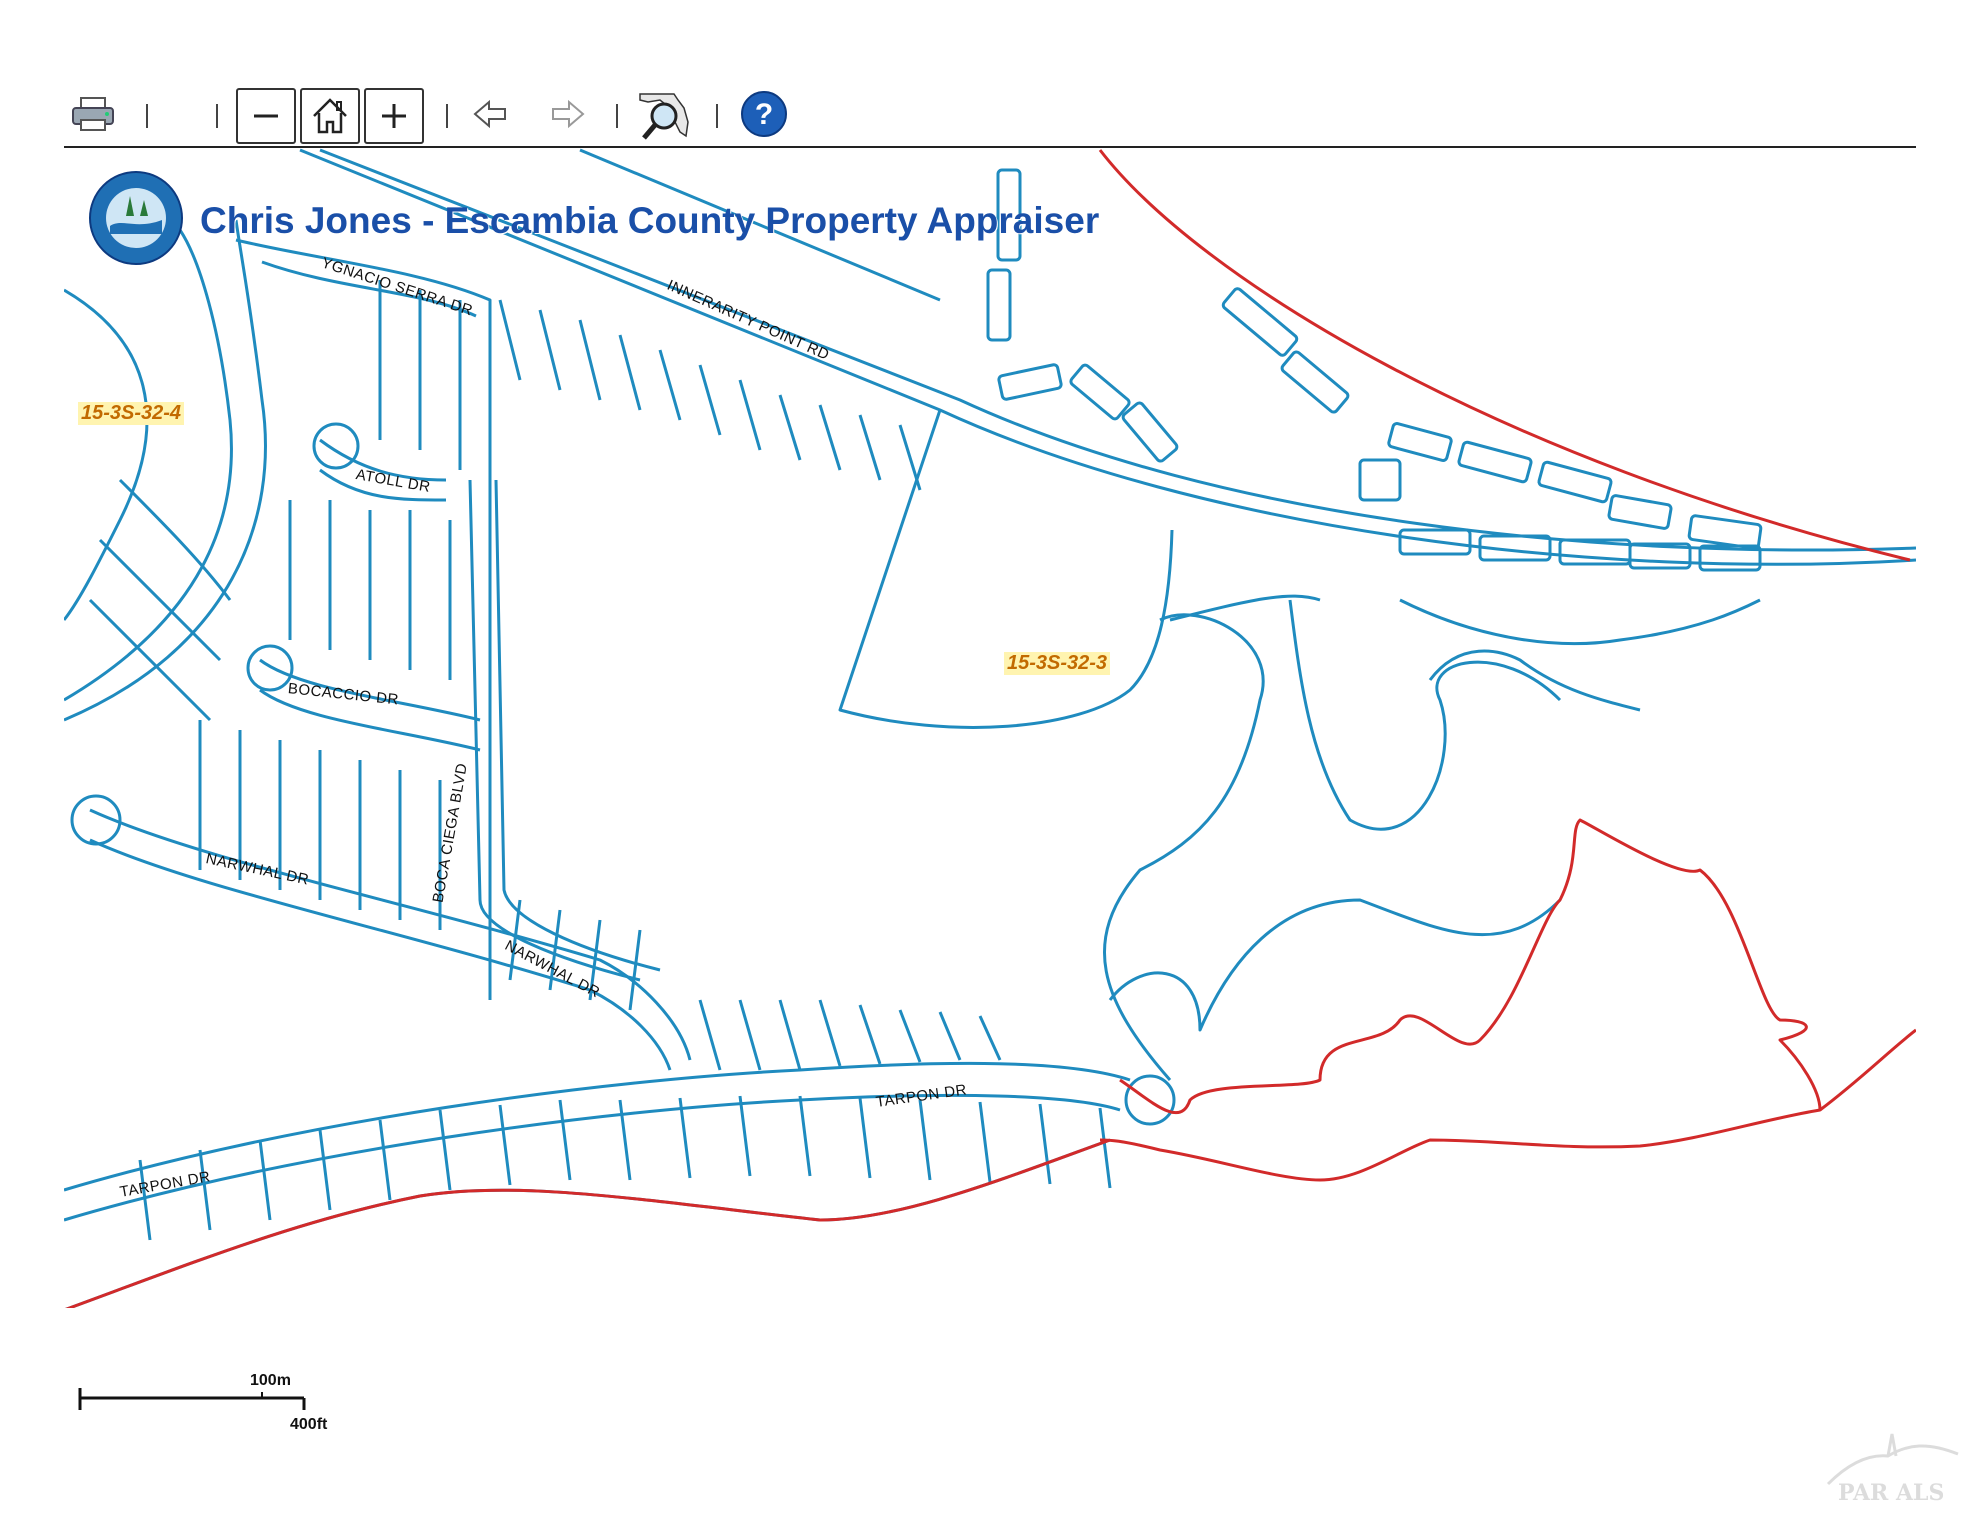  I want to click on county-seal-logo, so click(136, 218).